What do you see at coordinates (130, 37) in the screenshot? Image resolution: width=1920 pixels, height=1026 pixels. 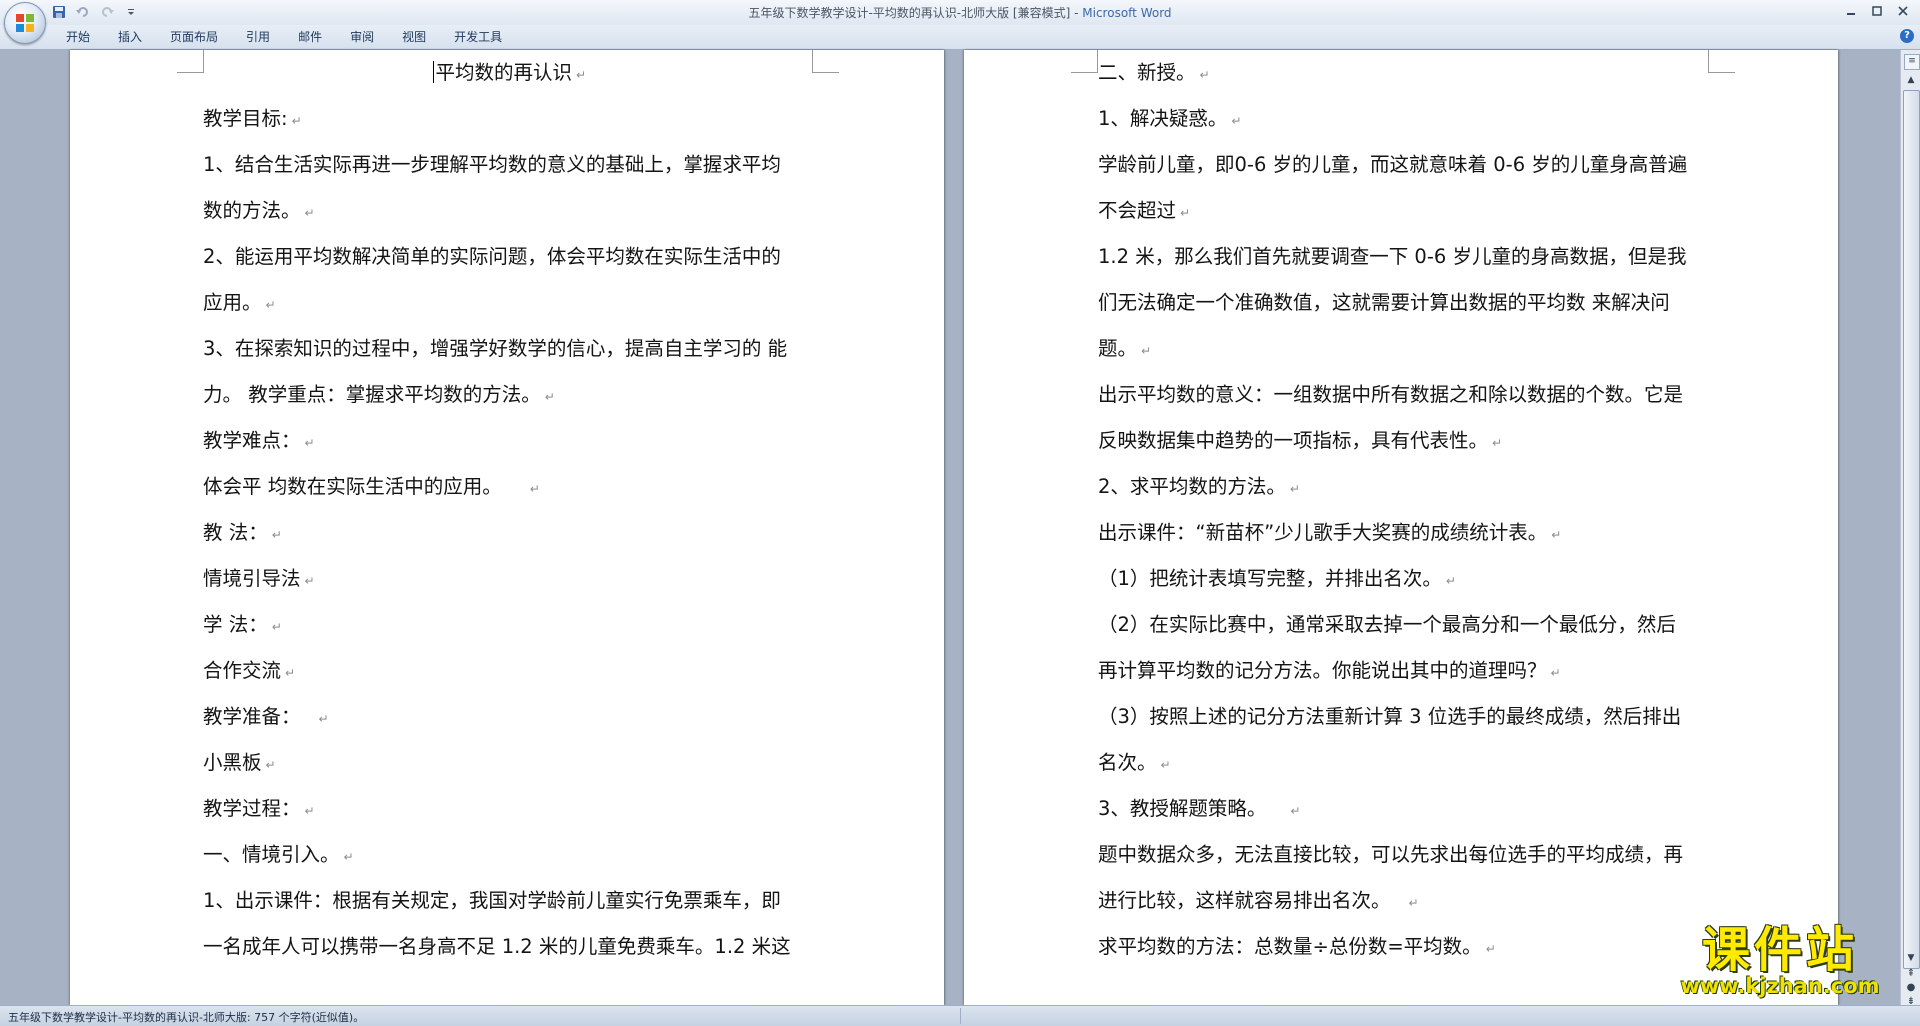 I see `tab-insert: 插入` at bounding box center [130, 37].